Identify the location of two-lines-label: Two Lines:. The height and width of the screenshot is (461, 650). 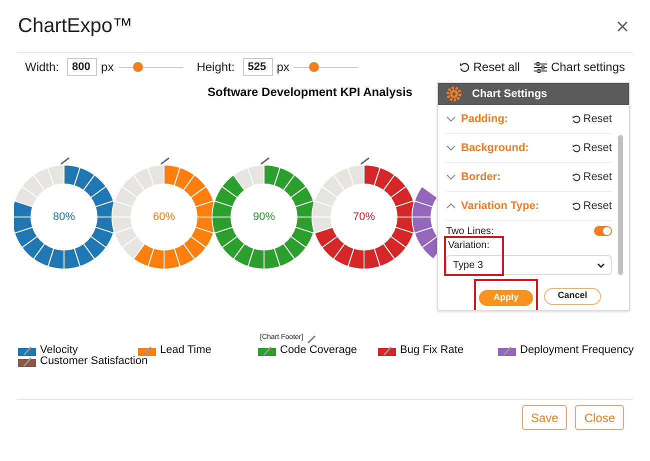
(470, 231).